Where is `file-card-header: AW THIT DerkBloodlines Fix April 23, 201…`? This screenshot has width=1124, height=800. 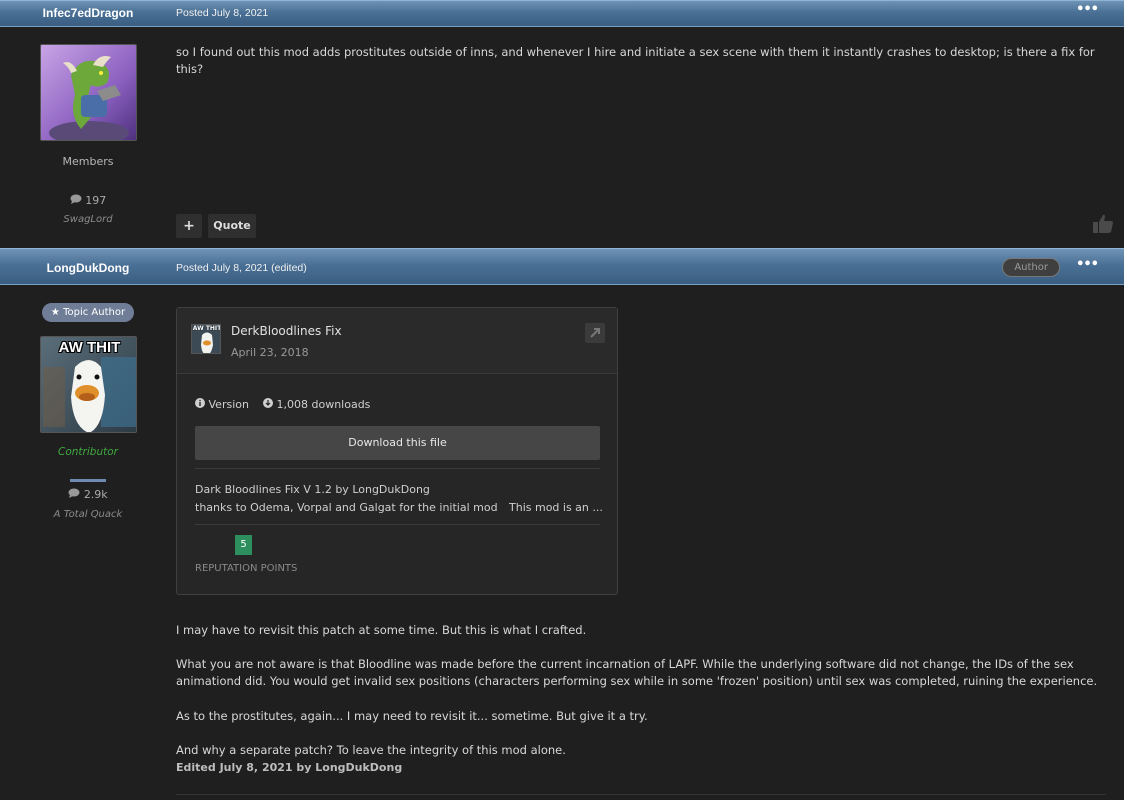
file-card-header: AW THIT DerkBloodlines Fix April 23, 201… is located at coordinates (397, 341).